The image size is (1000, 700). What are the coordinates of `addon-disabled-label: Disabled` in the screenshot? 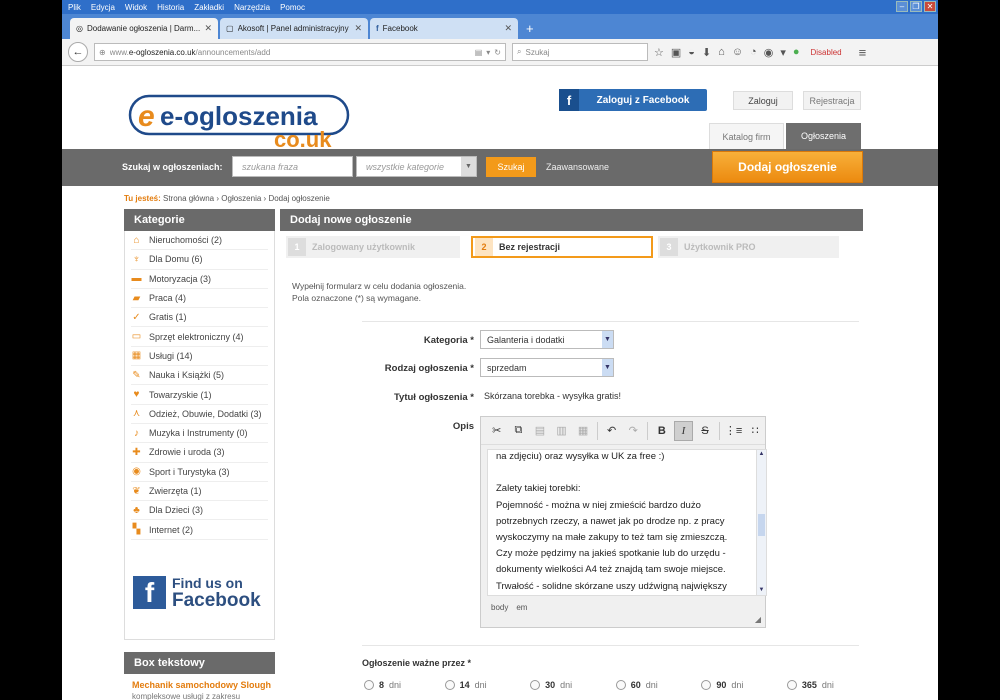 It's located at (826, 52).